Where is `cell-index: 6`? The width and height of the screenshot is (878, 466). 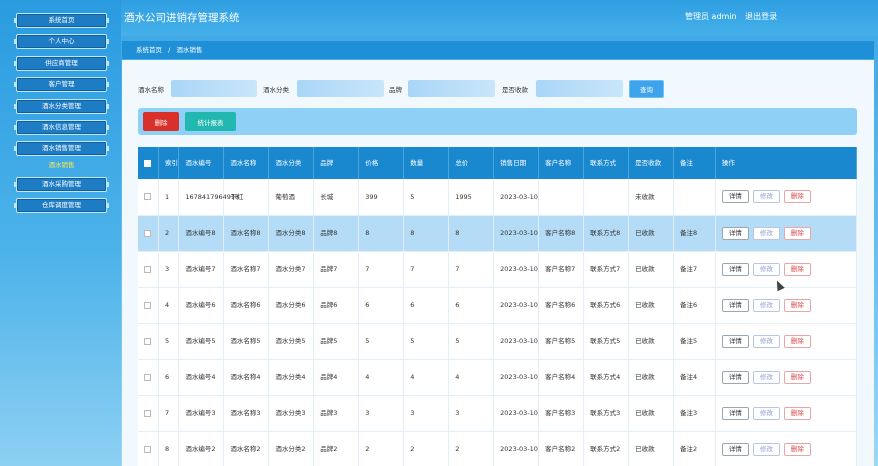
cell-index: 6 is located at coordinates (169, 377).